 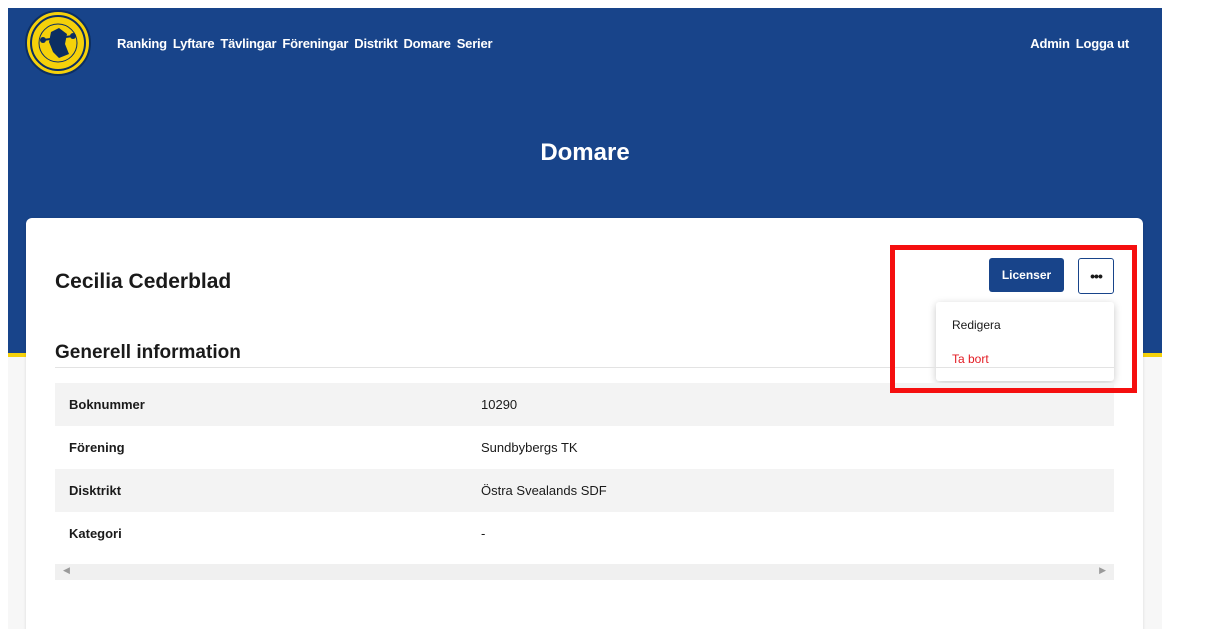 What do you see at coordinates (142, 43) in the screenshot?
I see `nav-item-ranking: Ranking` at bounding box center [142, 43].